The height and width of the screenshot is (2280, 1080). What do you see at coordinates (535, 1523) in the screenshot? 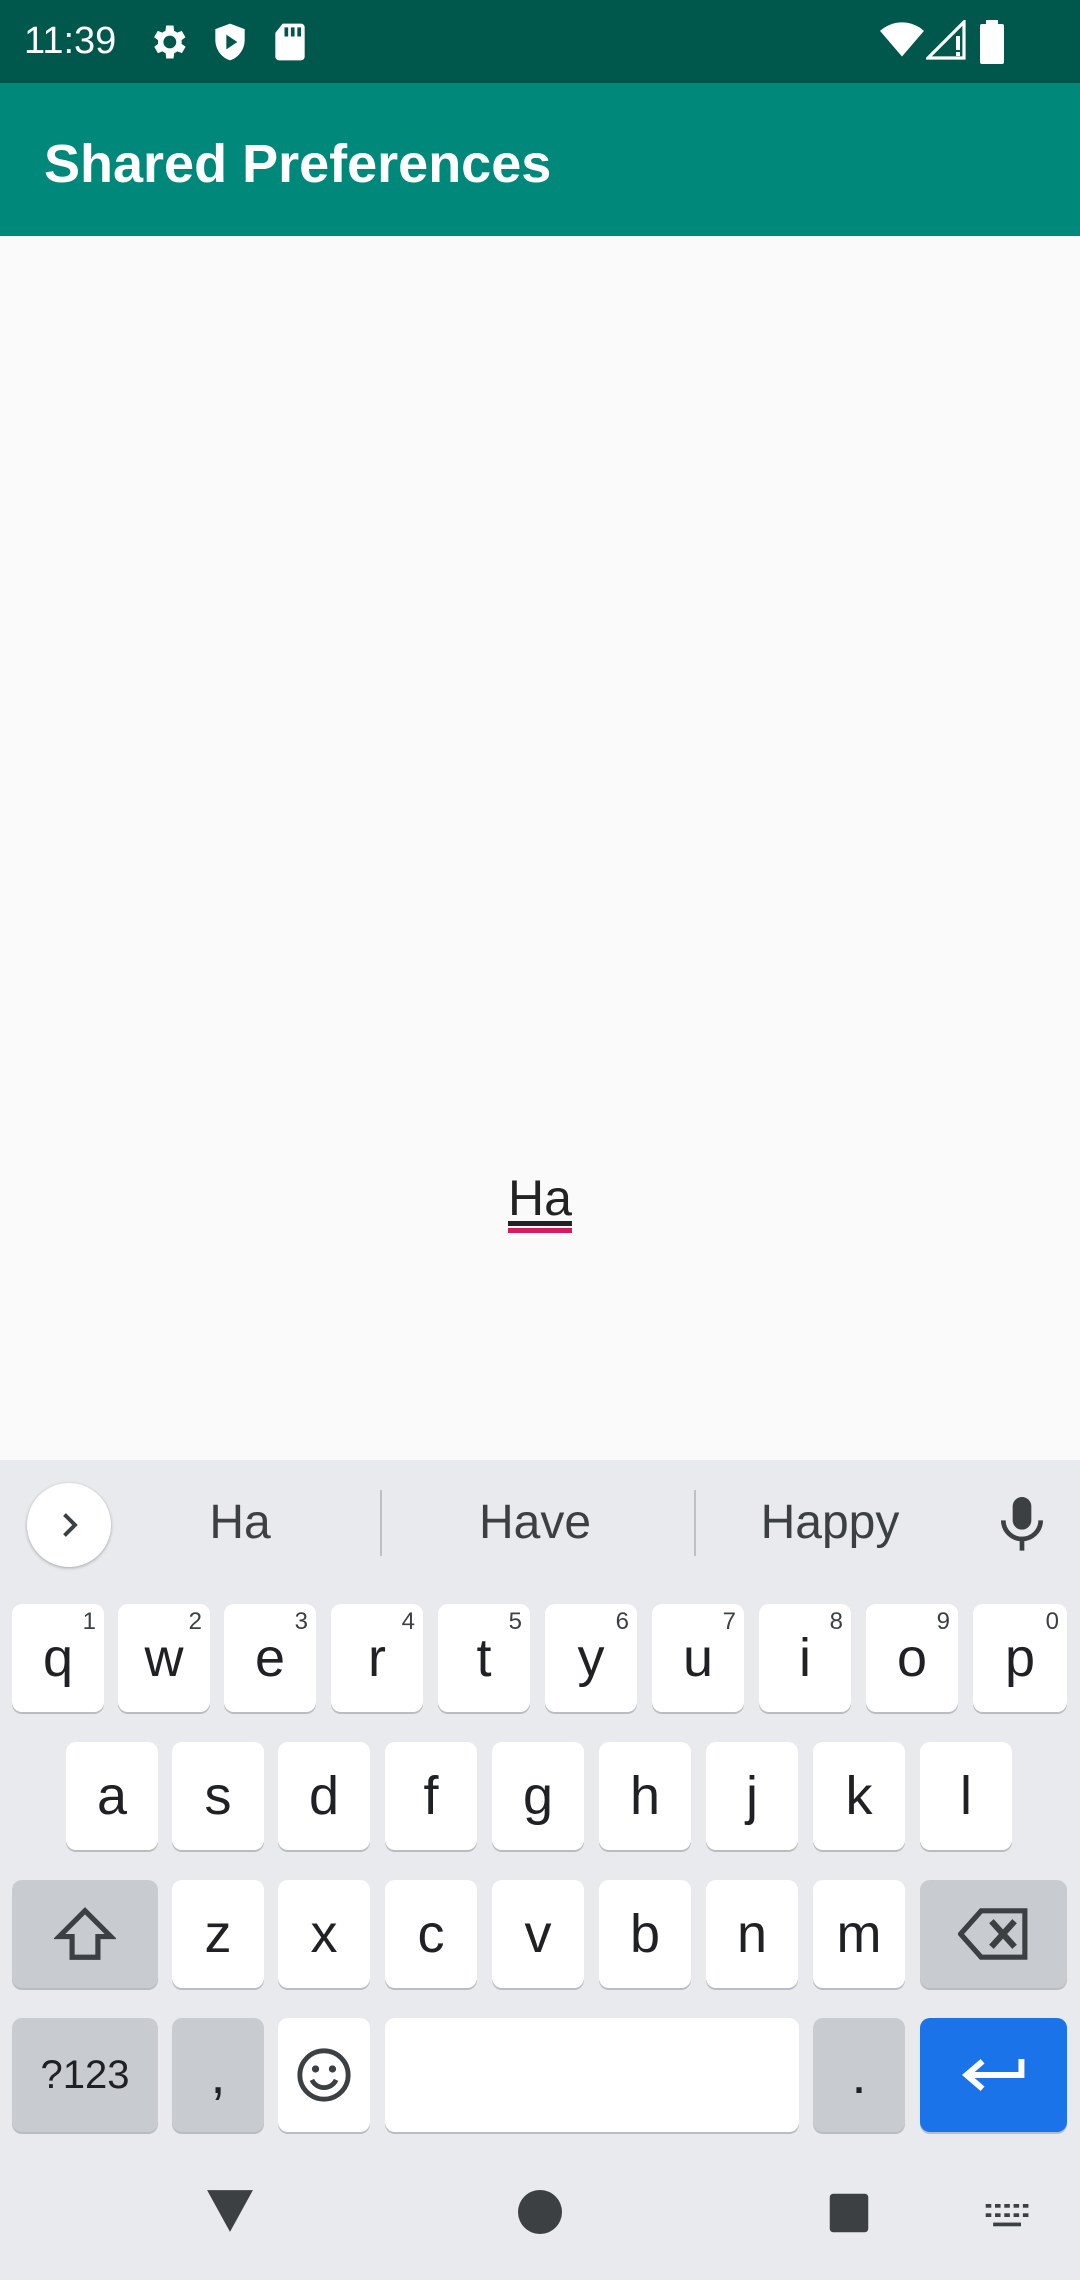
I see `suggestion-2: Have` at bounding box center [535, 1523].